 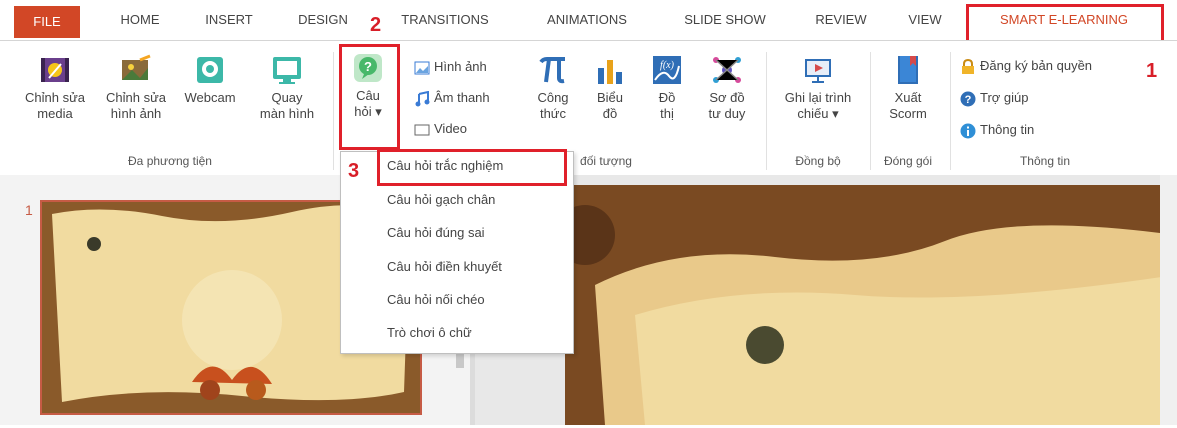 What do you see at coordinates (460, 66) in the screenshot?
I see `image-label: Hình ảnh` at bounding box center [460, 66].